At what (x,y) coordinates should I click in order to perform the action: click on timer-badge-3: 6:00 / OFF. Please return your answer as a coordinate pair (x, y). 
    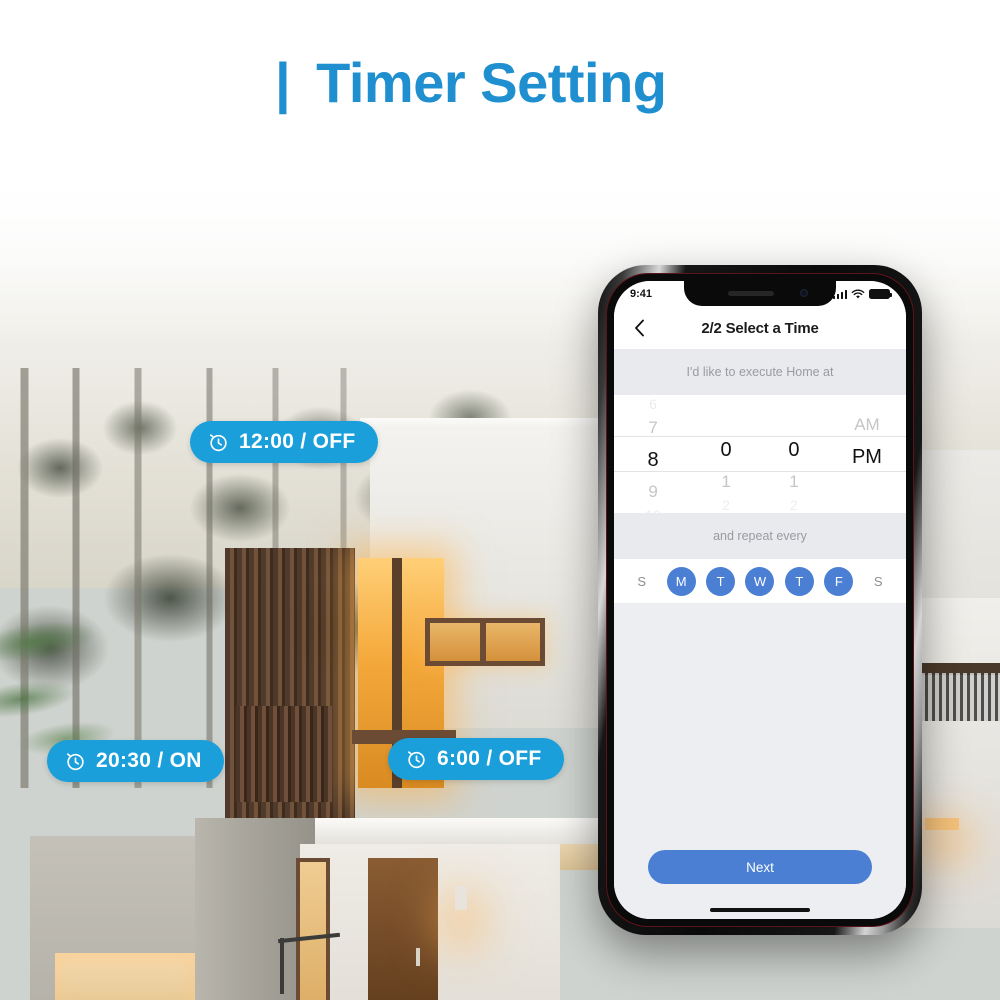
    Looking at the image, I should click on (476, 759).